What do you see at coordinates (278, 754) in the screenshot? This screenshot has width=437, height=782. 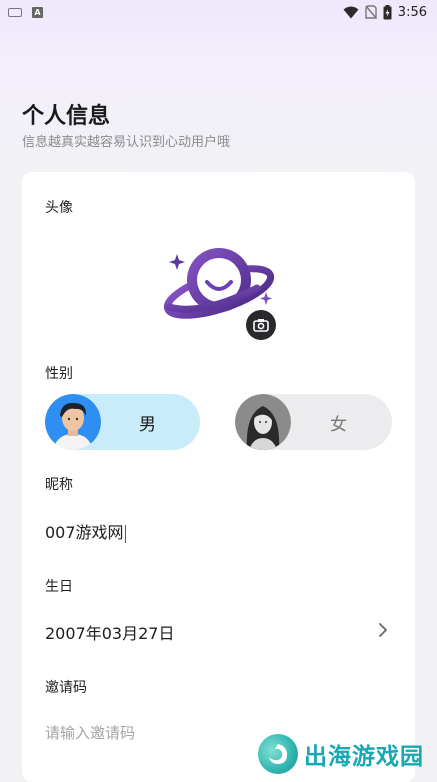 I see `watermark-logo-icon` at bounding box center [278, 754].